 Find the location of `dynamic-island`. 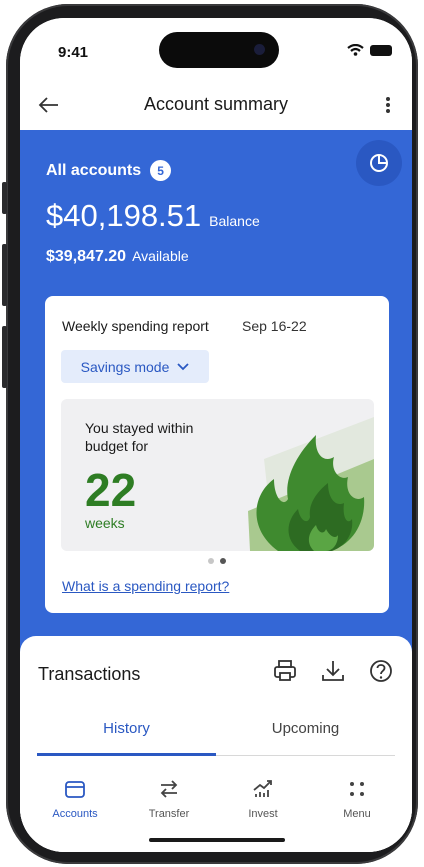

dynamic-island is located at coordinates (219, 50).